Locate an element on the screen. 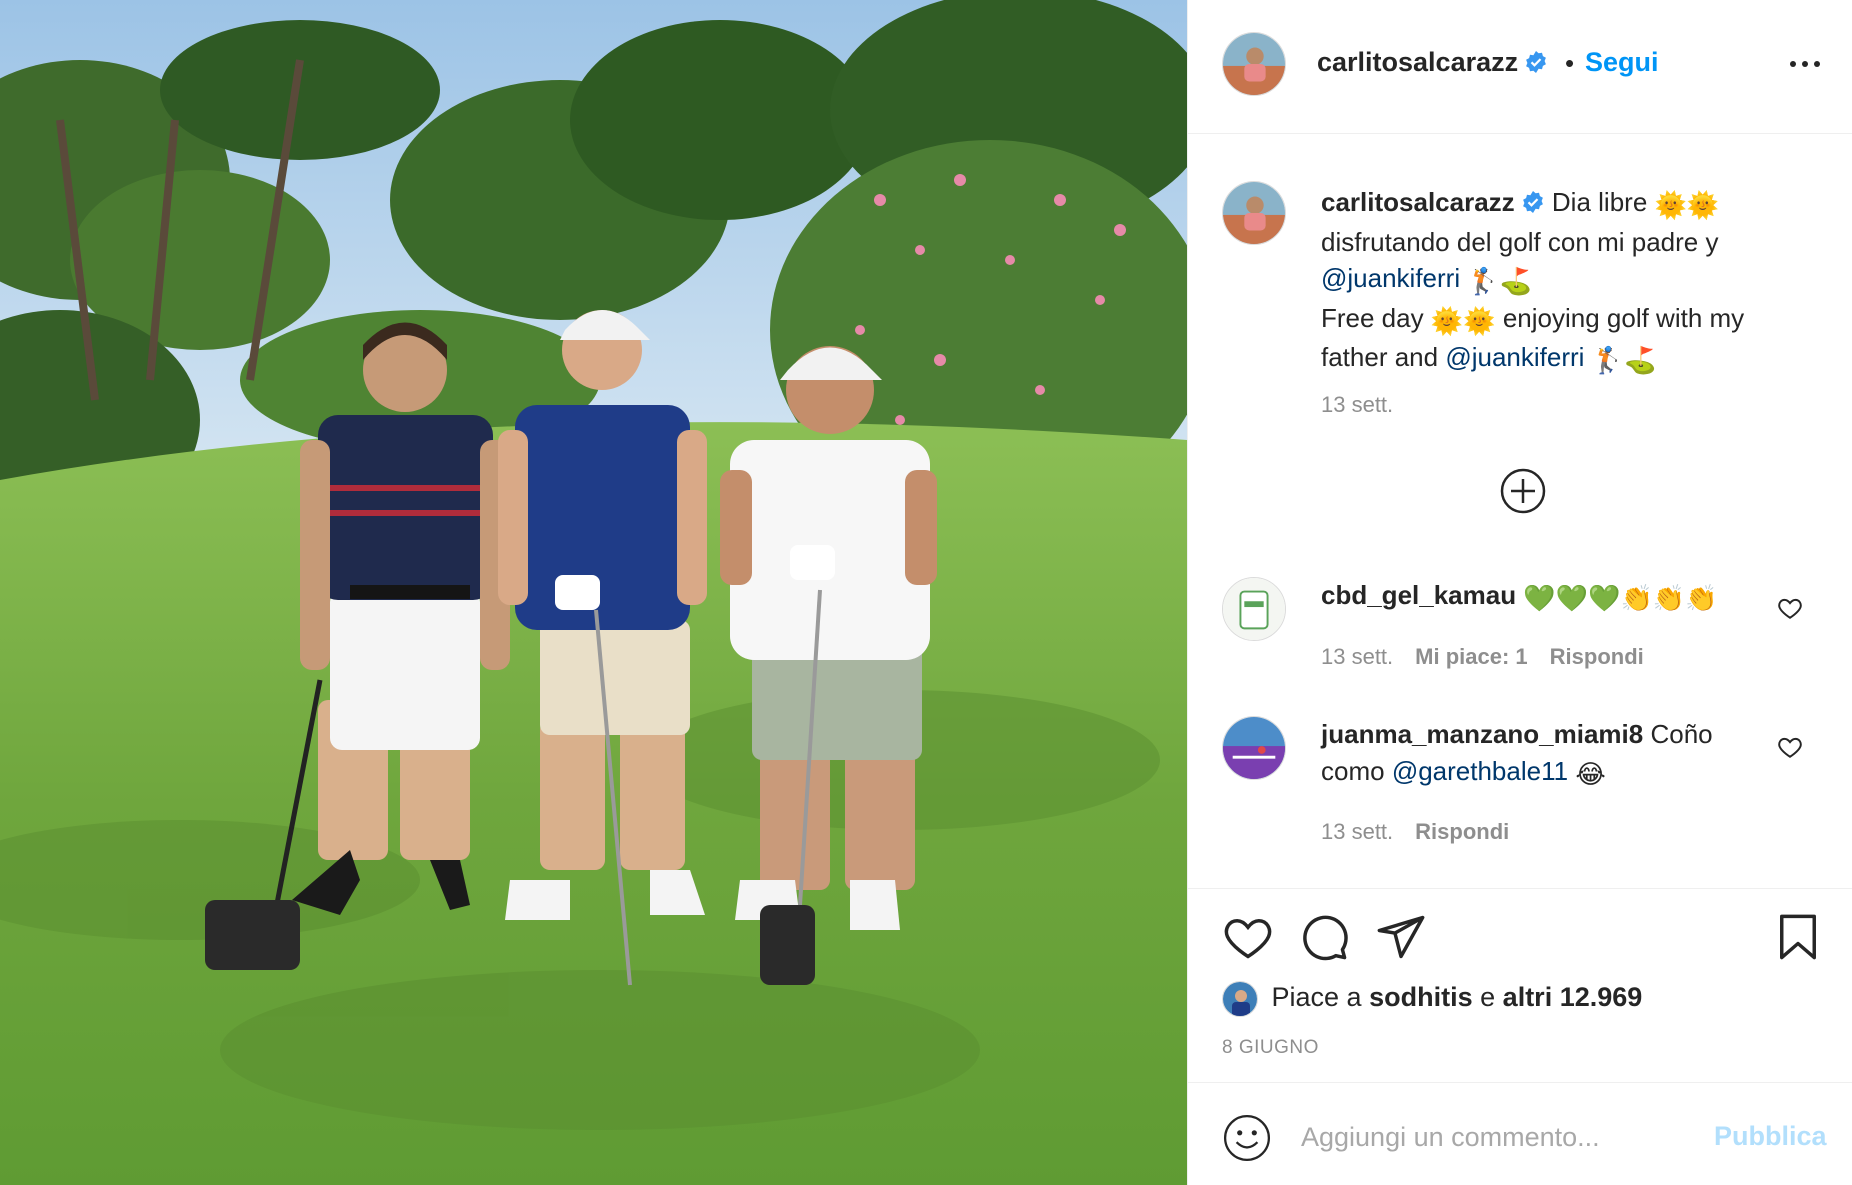 The width and height of the screenshot is (1852, 1185). more-options-icon is located at coordinates (1805, 64).